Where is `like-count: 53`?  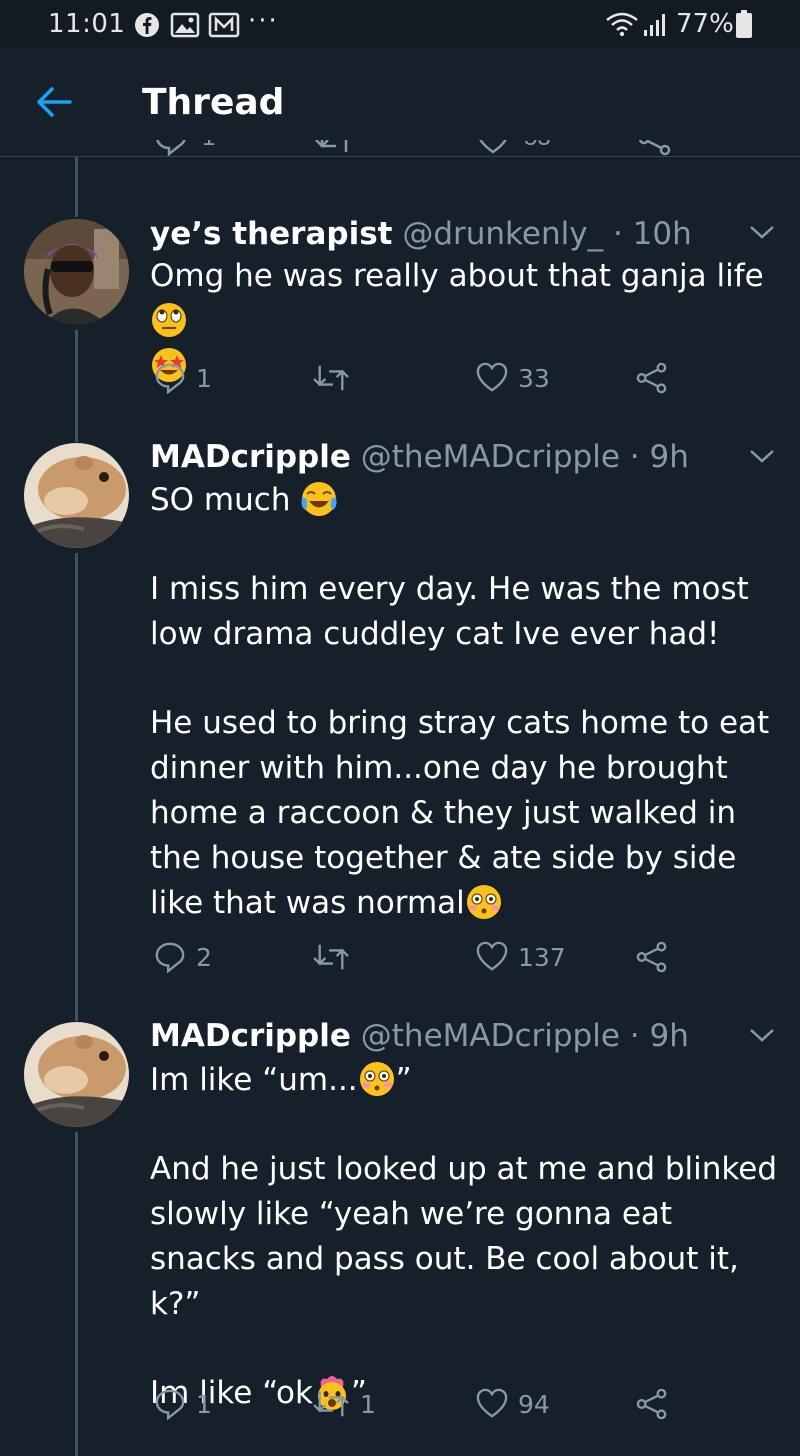 like-count: 53 is located at coordinates (537, 146).